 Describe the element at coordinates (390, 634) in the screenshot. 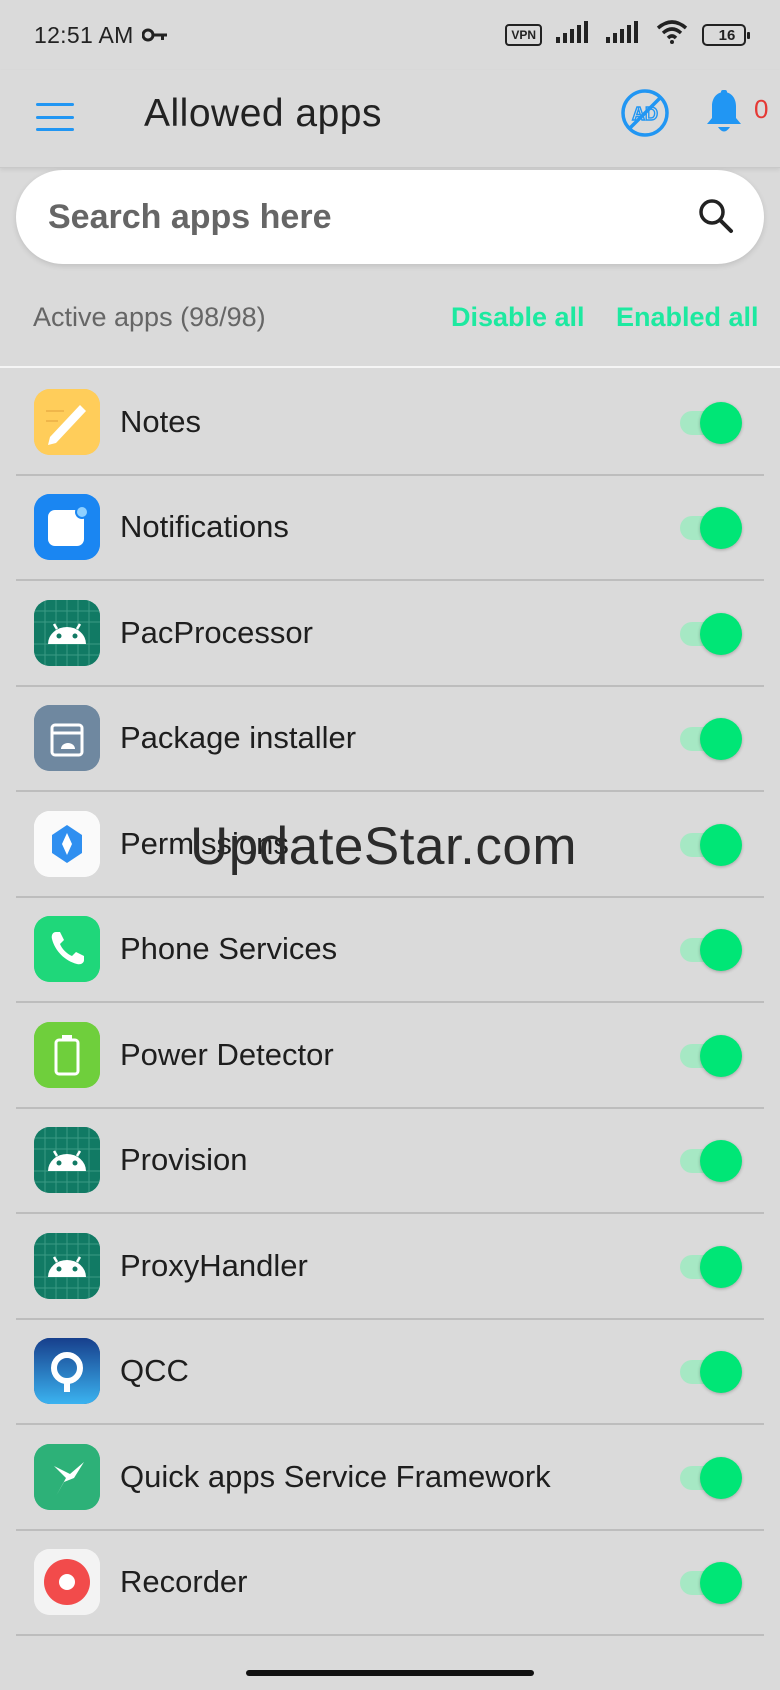

I see `list-item: PacProcessor` at that location.